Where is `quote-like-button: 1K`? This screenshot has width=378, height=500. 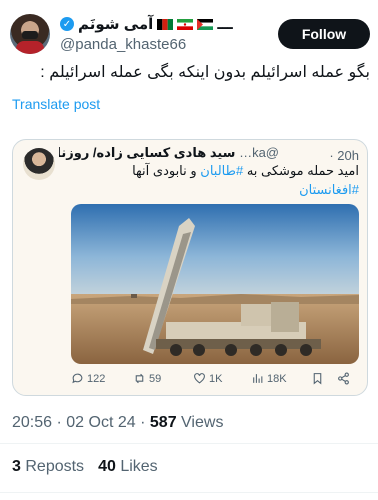
quote-like-button: 1K is located at coordinates (207, 378).